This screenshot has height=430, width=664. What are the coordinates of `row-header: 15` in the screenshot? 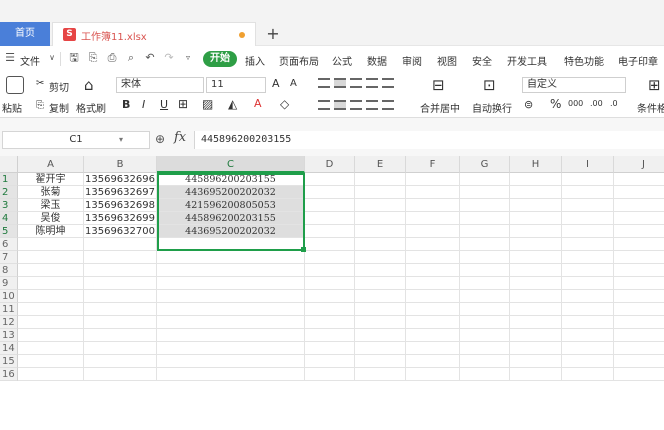 It's located at (9, 361).